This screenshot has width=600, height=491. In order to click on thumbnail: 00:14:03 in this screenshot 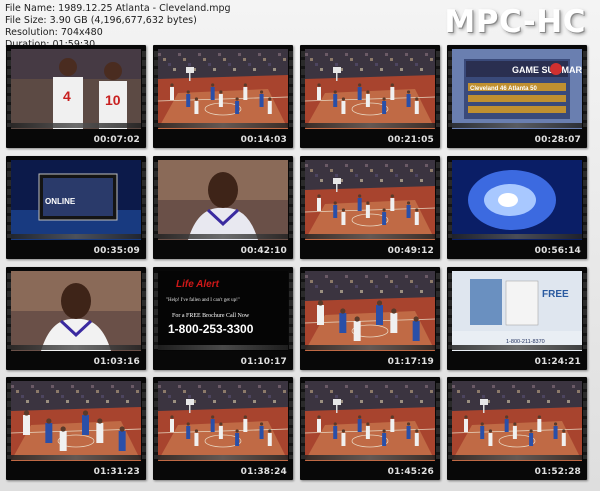, I will do `click(223, 96)`.